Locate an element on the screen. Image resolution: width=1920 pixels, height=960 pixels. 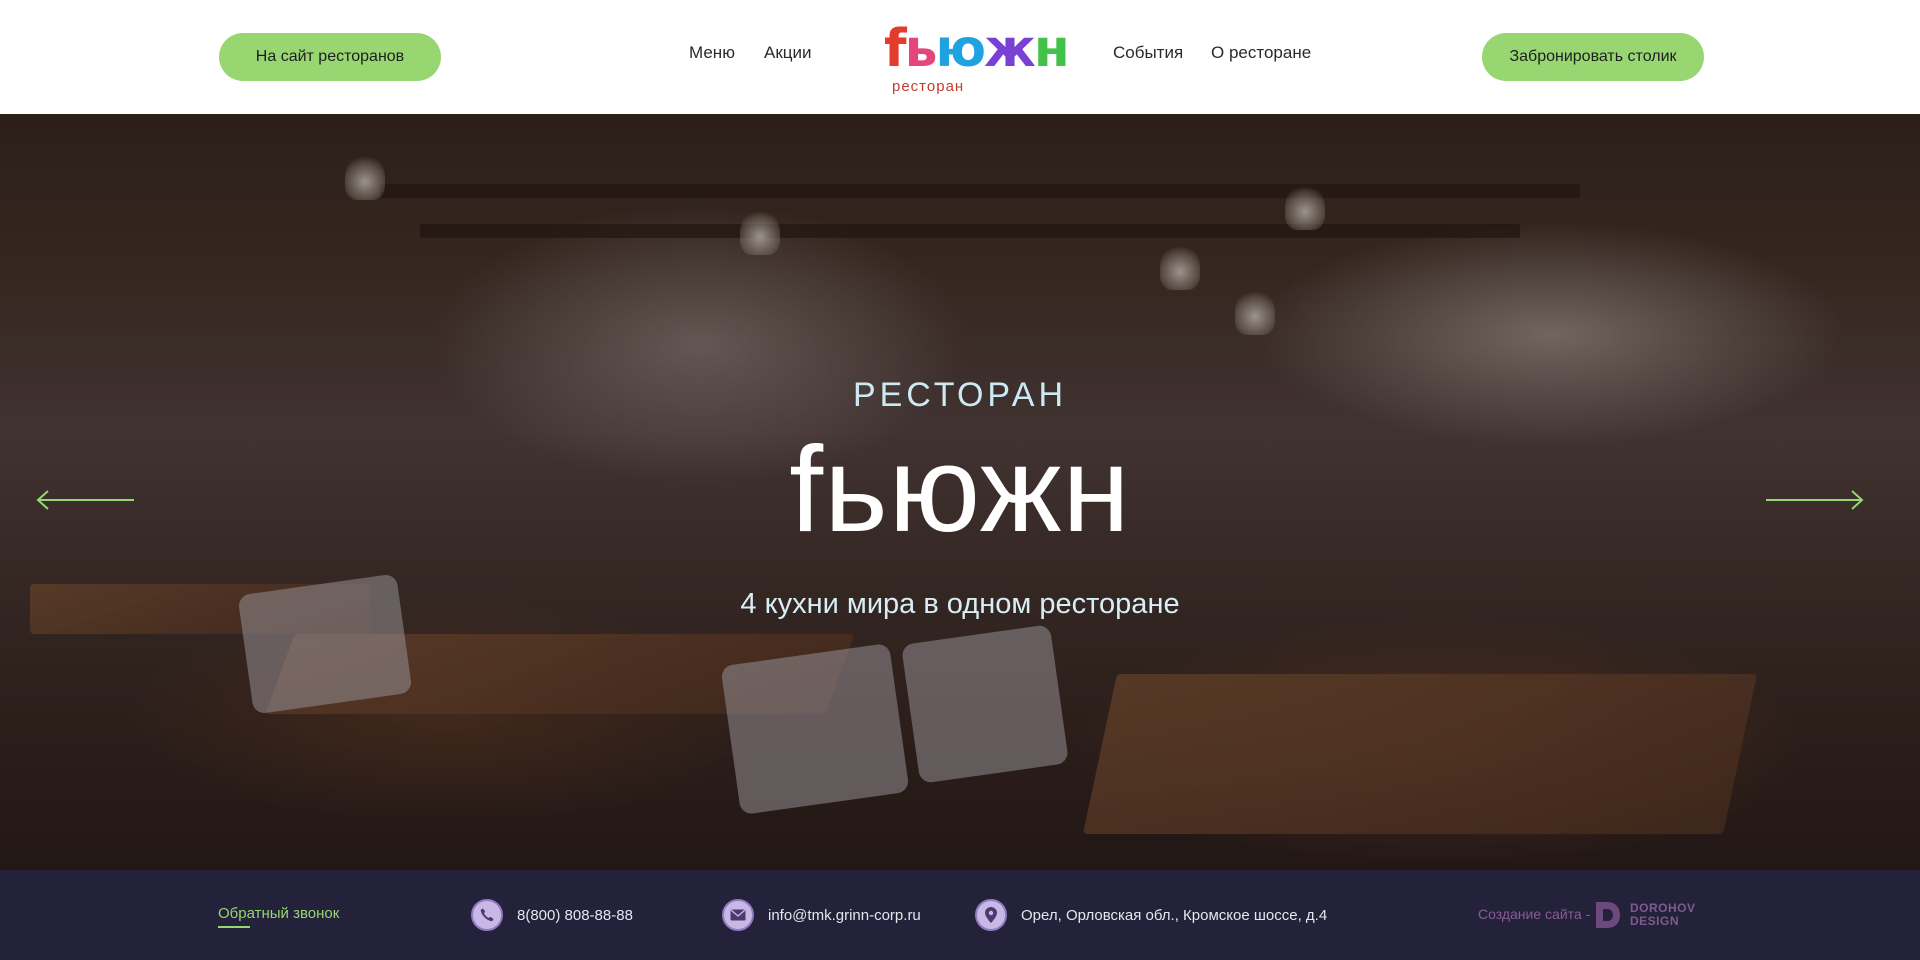
hero-tagline: 4 кухни мира в одном ресторане is located at coordinates (960, 604).